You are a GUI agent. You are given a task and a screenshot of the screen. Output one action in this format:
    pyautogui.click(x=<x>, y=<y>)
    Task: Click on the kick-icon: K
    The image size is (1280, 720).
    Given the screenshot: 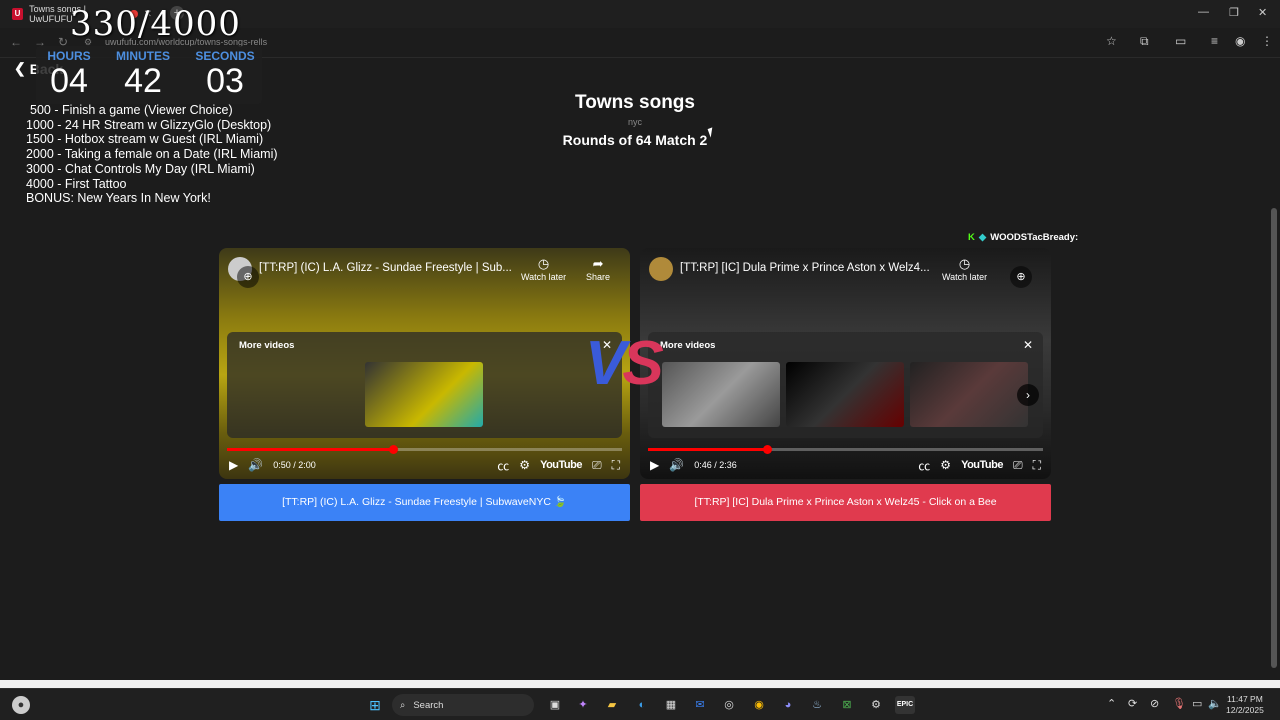 What is the action you would take?
    pyautogui.click(x=971, y=237)
    